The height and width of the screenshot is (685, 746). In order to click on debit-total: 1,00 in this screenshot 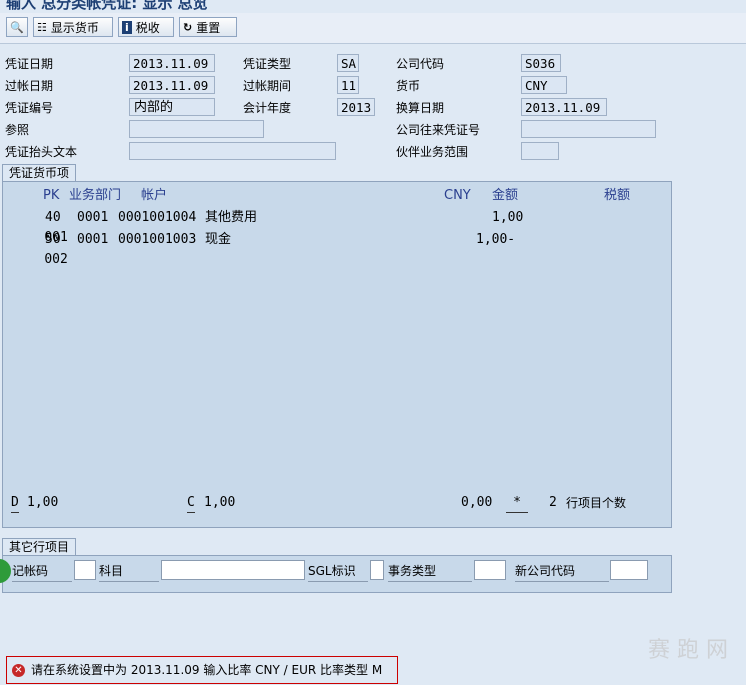, I will do `click(43, 502)`.